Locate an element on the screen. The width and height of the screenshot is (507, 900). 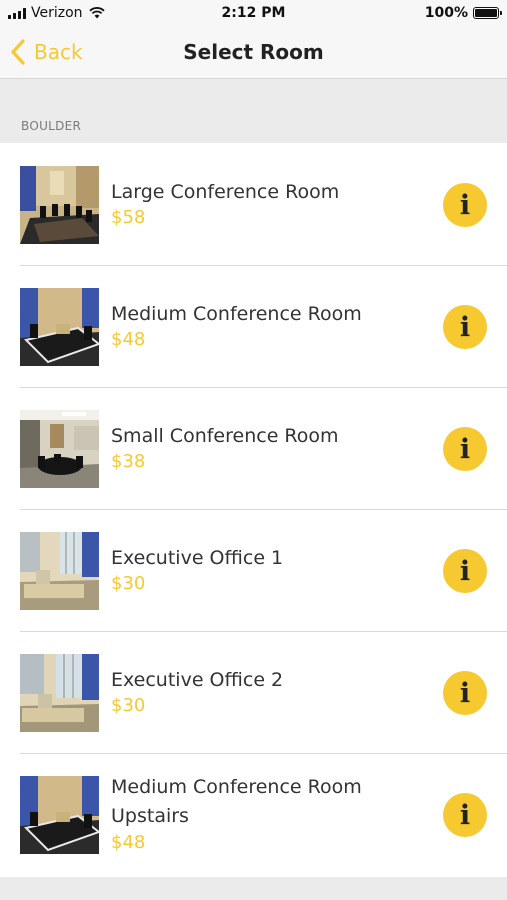
battery-icon is located at coordinates (487, 13).